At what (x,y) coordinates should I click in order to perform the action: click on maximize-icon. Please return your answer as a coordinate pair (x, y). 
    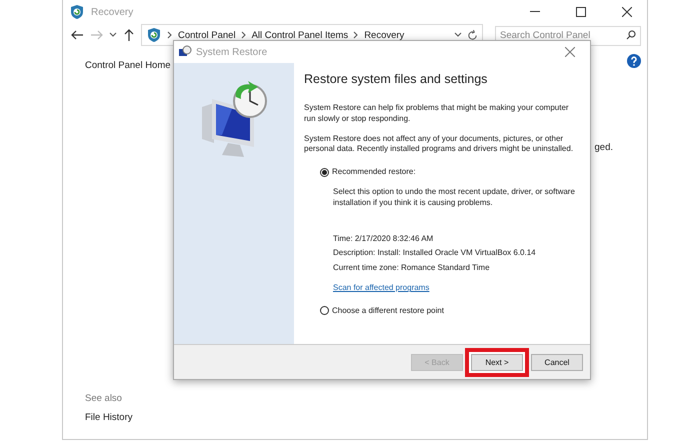
    Looking at the image, I should click on (581, 12).